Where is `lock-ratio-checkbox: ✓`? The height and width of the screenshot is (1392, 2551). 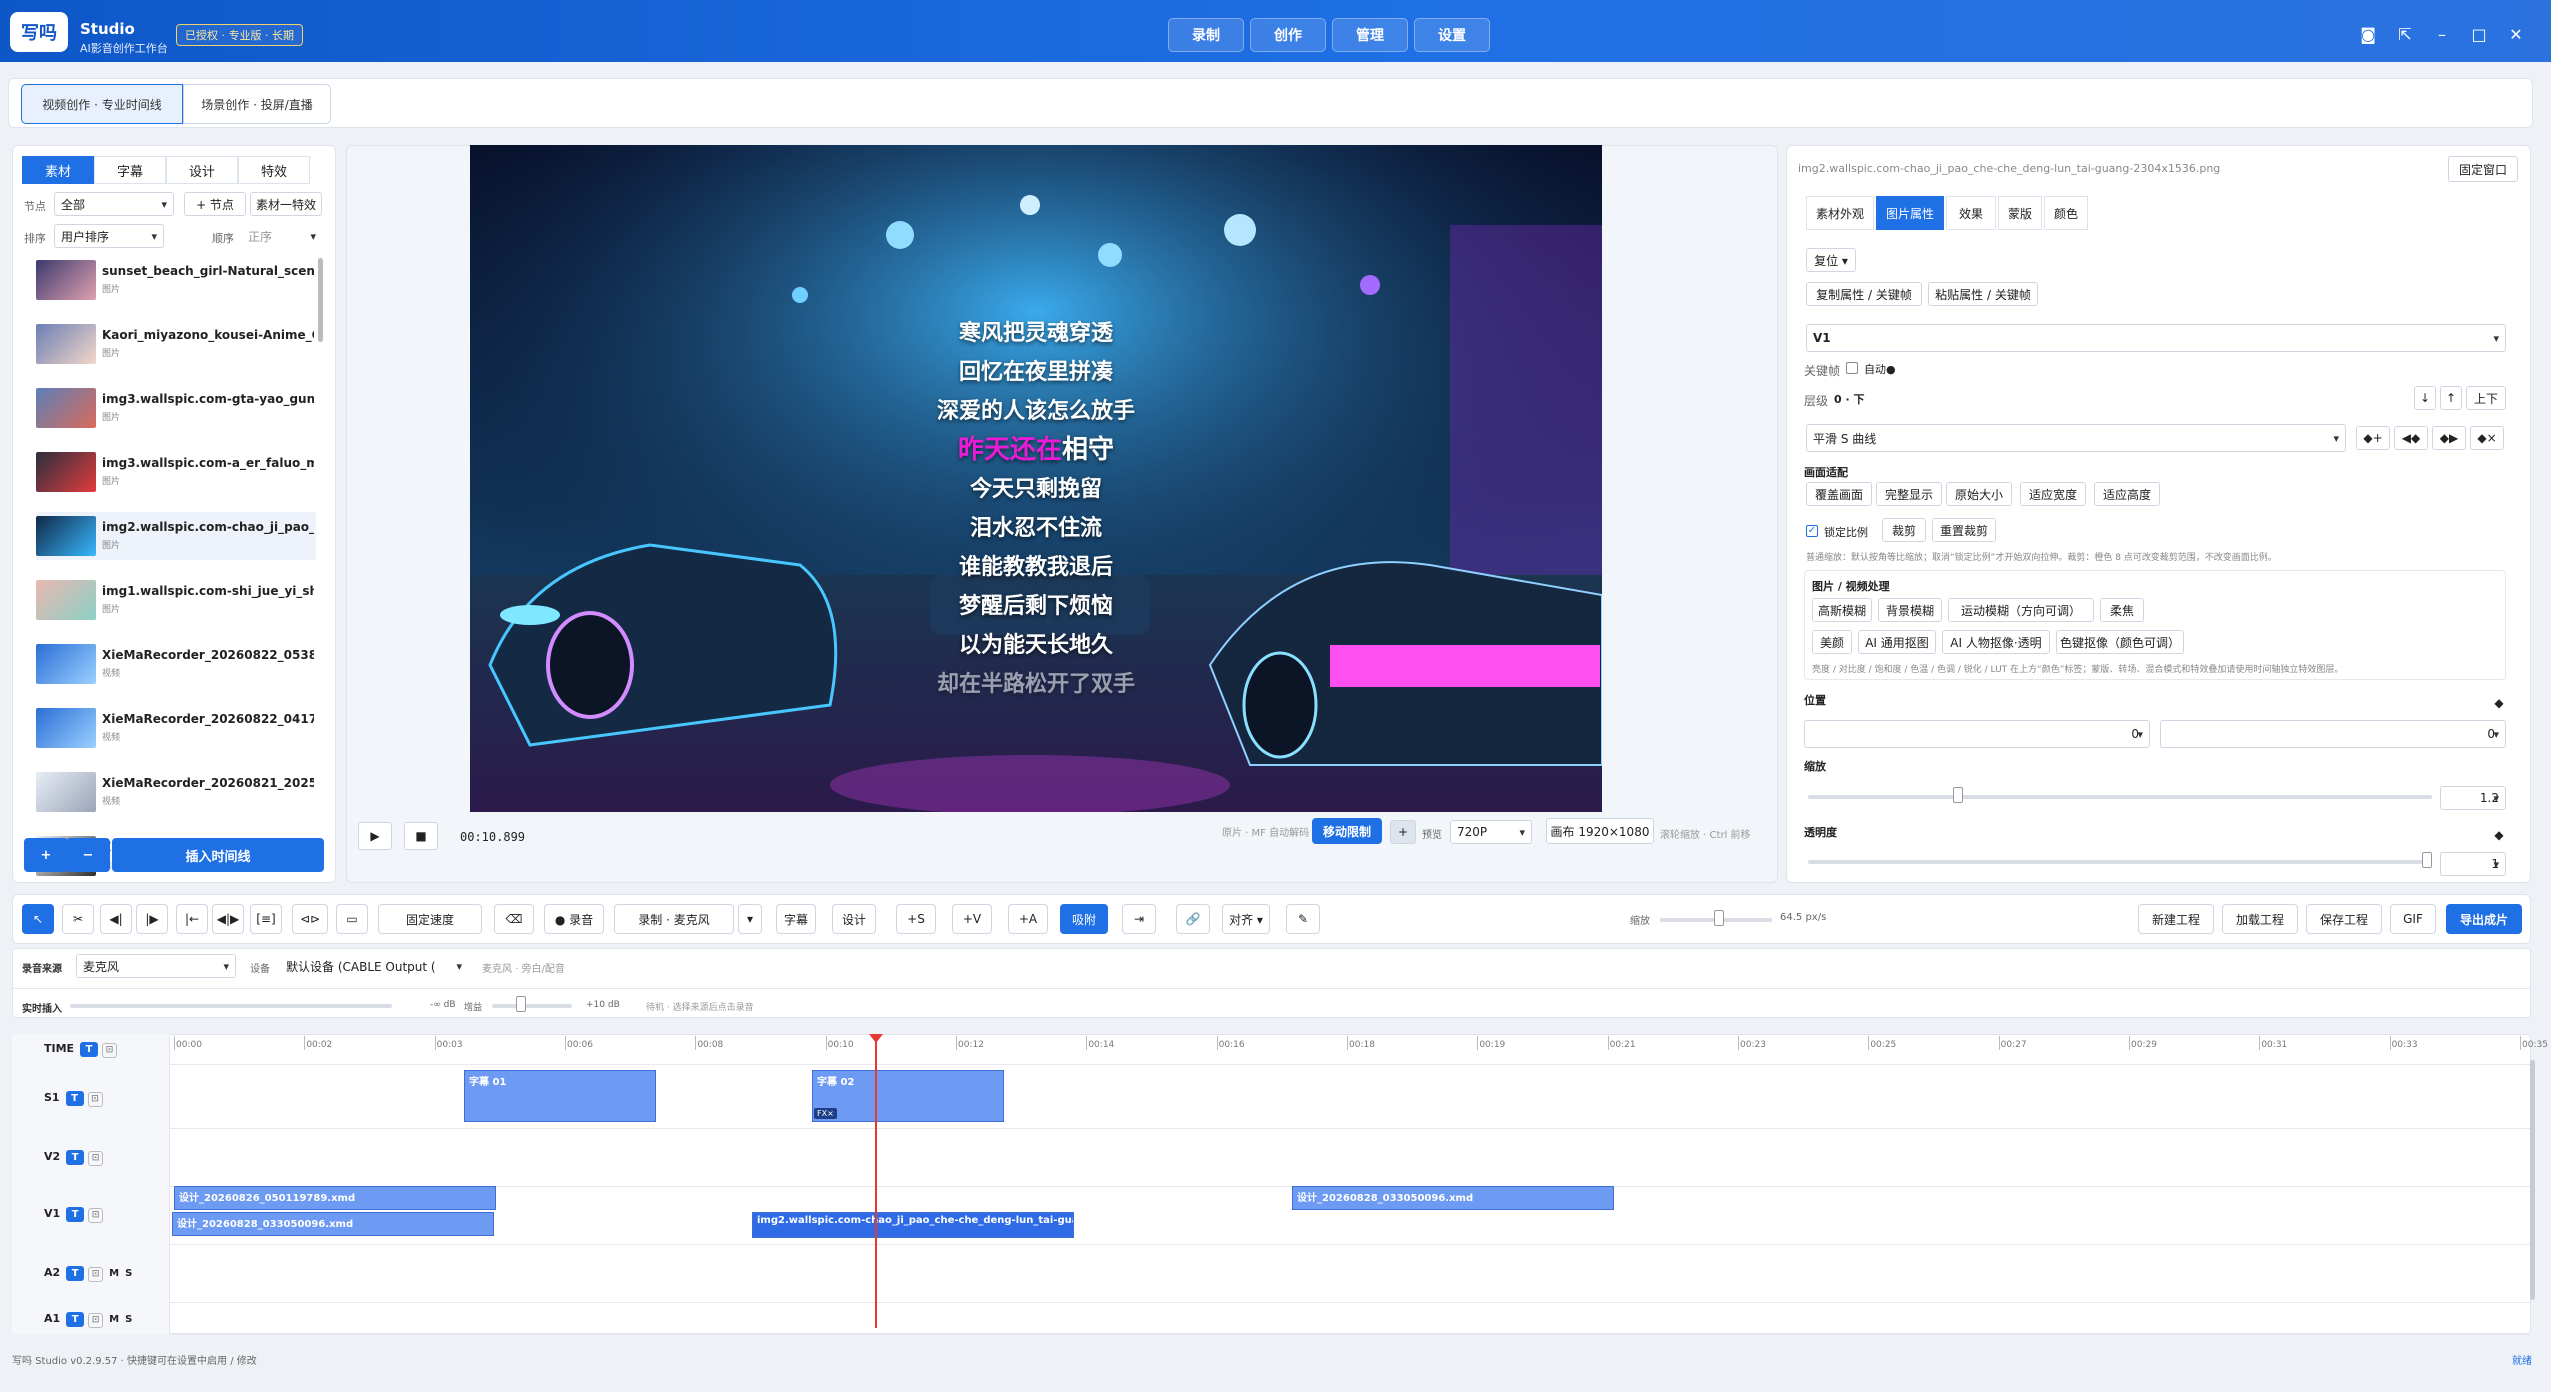
lock-ratio-checkbox: ✓ is located at coordinates (1812, 531).